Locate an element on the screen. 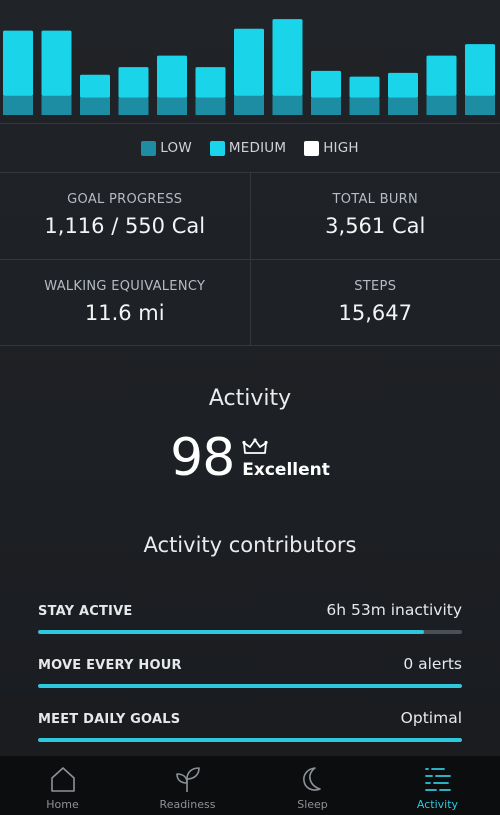  activity-bar-chart is located at coordinates (250, 60).